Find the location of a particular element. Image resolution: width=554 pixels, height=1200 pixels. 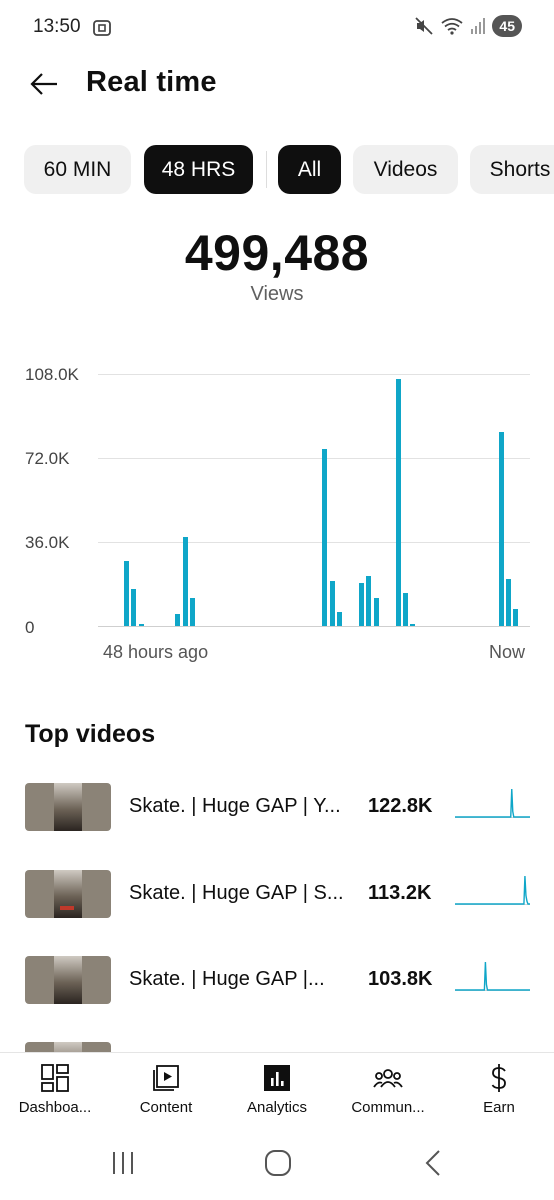

back-arrow-icon is located at coordinates (44, 84).